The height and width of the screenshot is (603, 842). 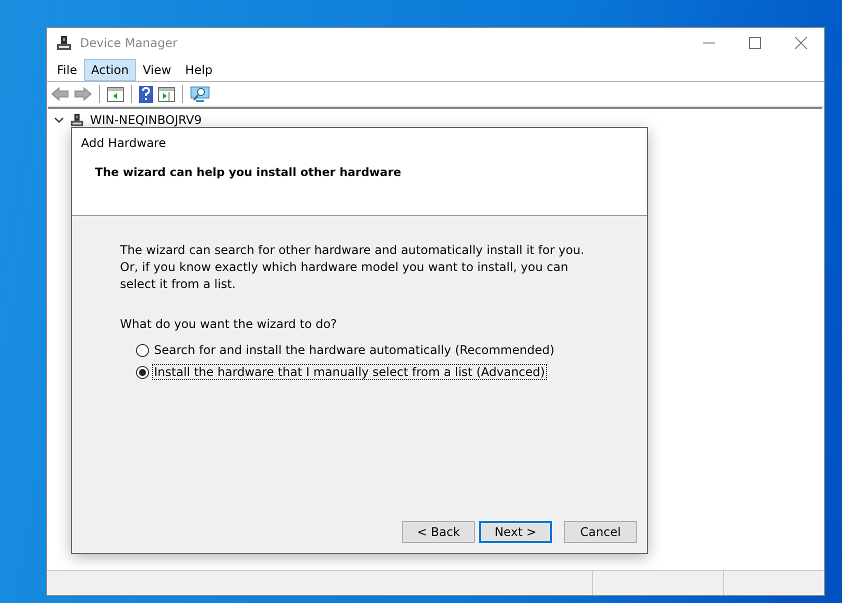 I want to click on menu-item: File, so click(x=67, y=69).